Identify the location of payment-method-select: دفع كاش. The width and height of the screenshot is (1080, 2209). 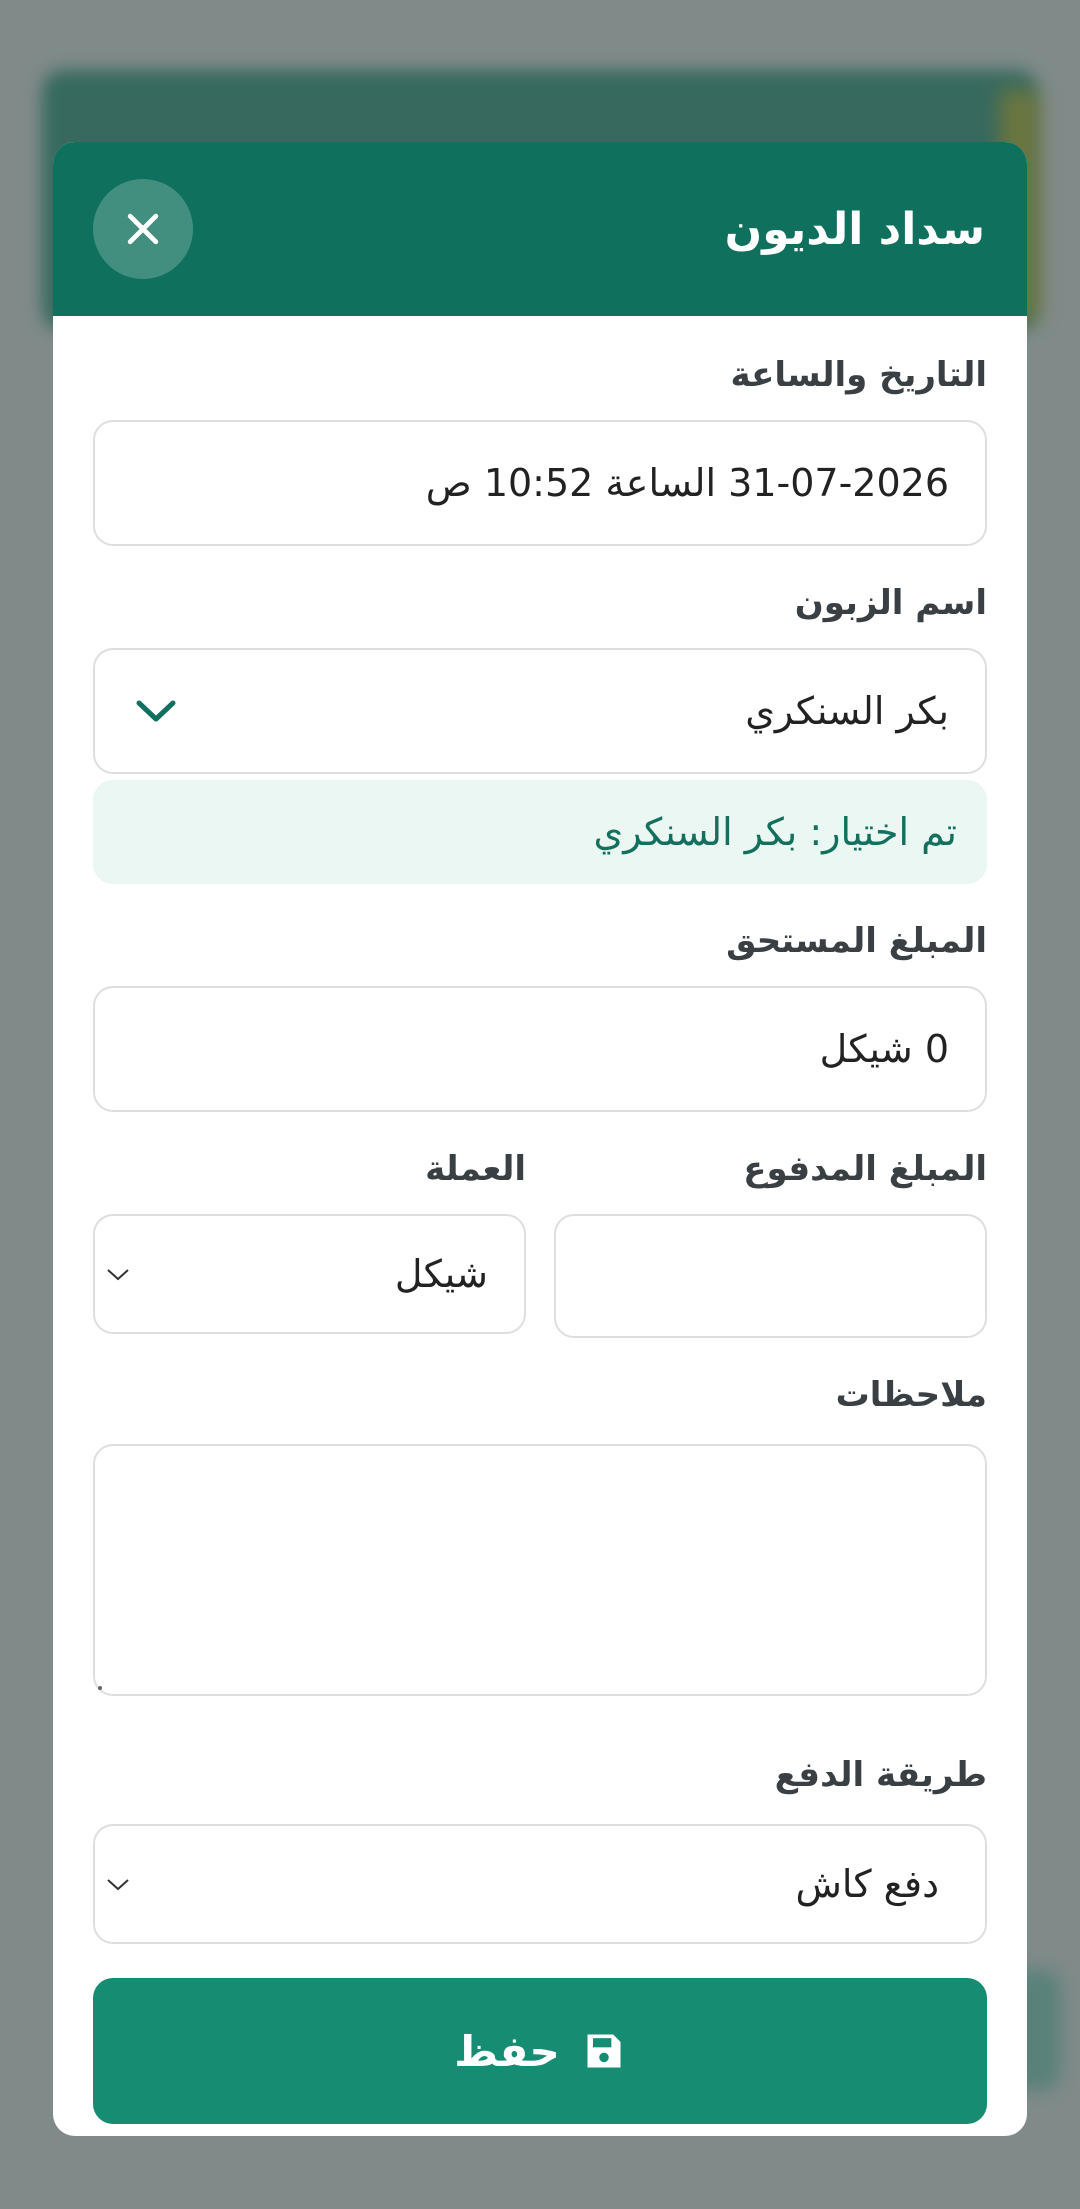
(540, 1884).